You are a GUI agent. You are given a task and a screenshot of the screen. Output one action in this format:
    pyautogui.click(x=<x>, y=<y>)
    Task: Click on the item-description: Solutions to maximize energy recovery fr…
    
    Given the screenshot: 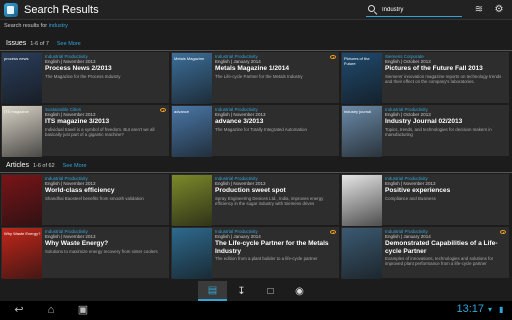 What is the action you would take?
    pyautogui.click(x=101, y=251)
    